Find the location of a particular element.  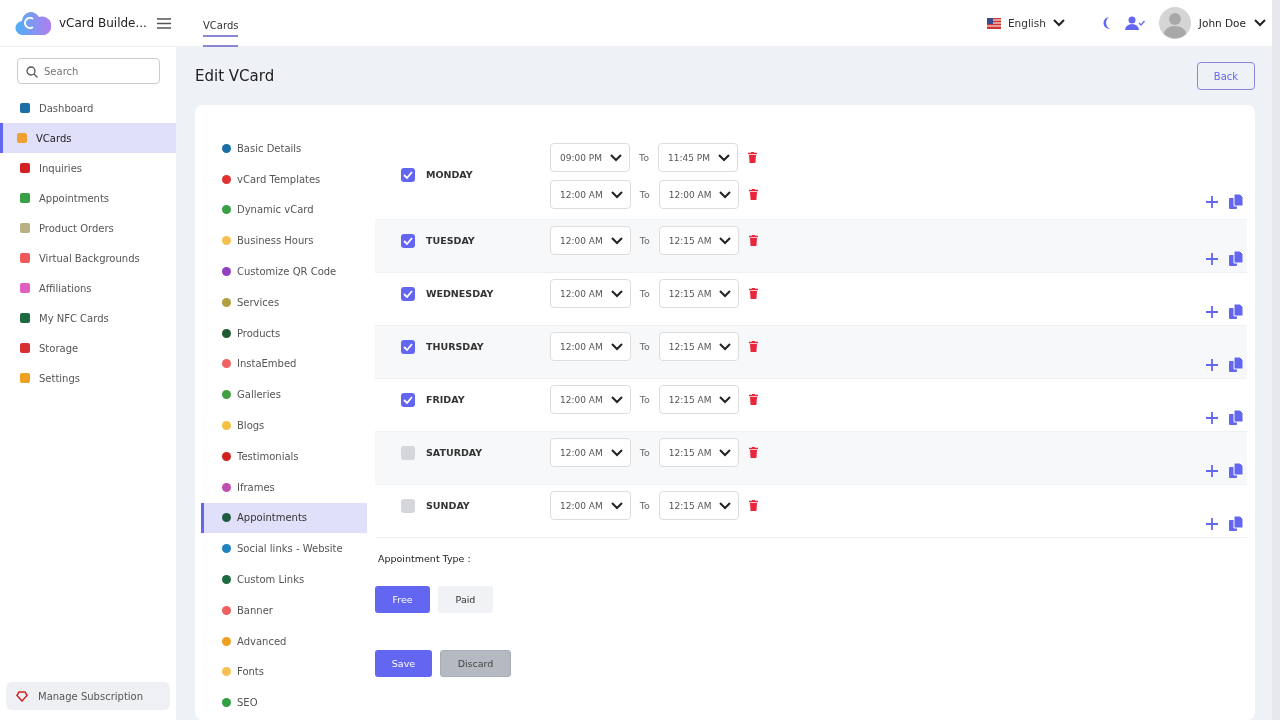

day-label: WEDNESDAY is located at coordinates (460, 293).